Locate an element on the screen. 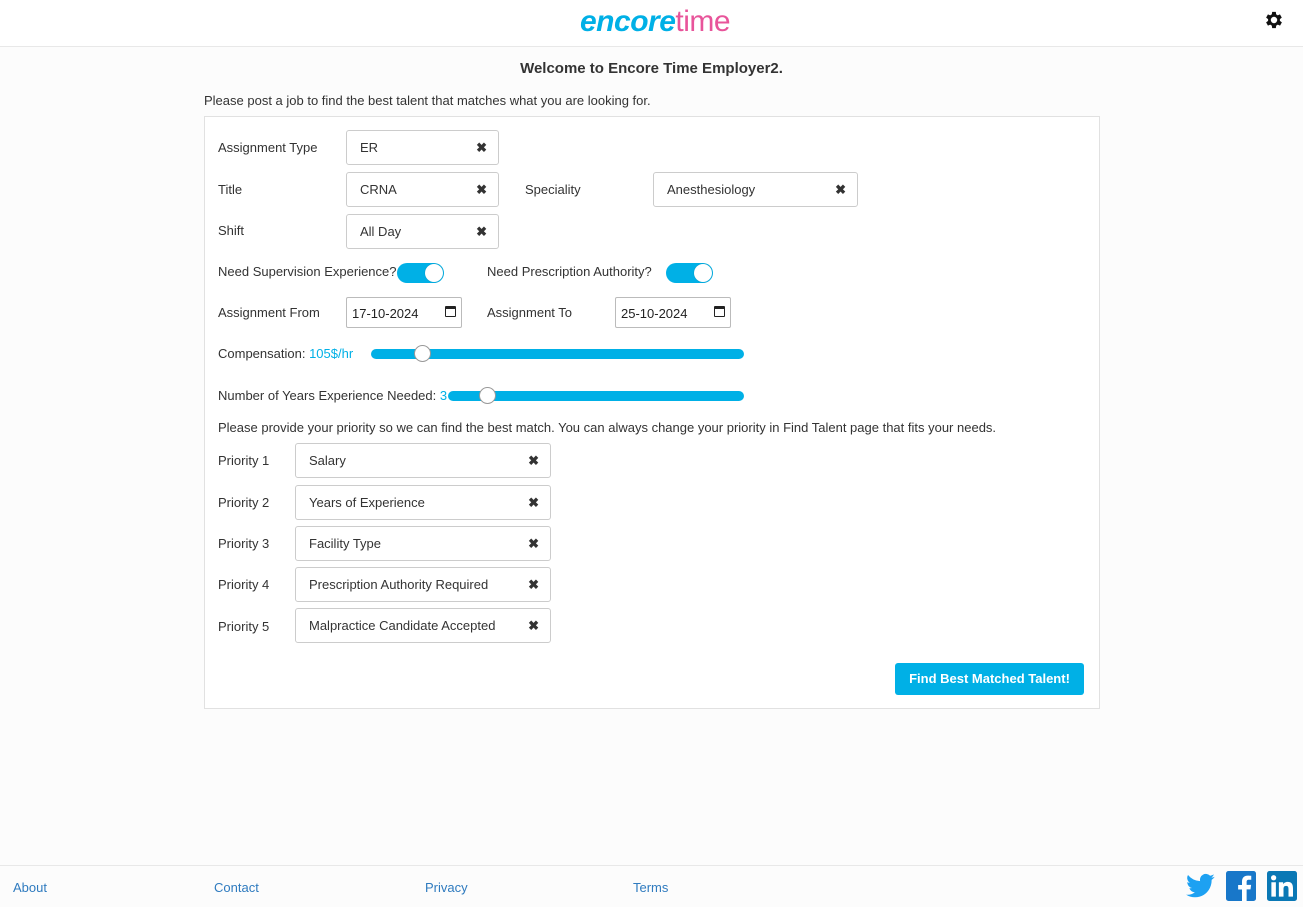 This screenshot has height=907, width=1303. prescription-label: Need Prescription Authority? is located at coordinates (569, 271).